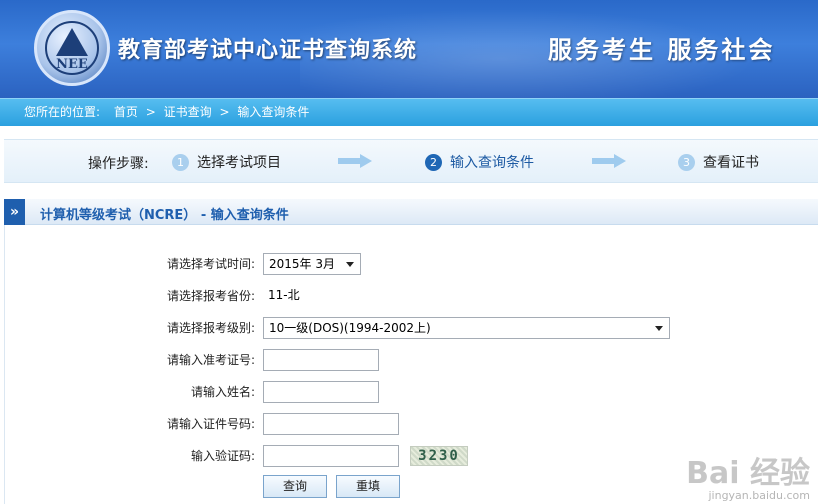  I want to click on form-row-level: 请选择报考级别: 10一级(DOS)(1994-2002上), so click(411, 328).